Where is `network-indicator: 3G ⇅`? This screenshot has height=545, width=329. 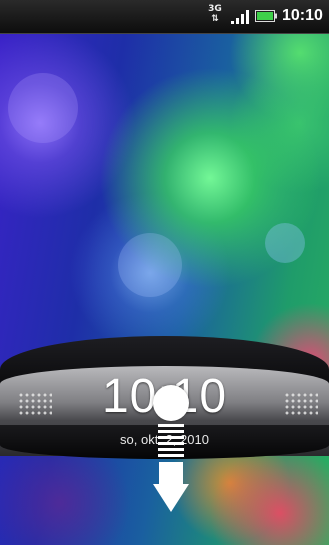 network-indicator: 3G ⇅ is located at coordinates (215, 14).